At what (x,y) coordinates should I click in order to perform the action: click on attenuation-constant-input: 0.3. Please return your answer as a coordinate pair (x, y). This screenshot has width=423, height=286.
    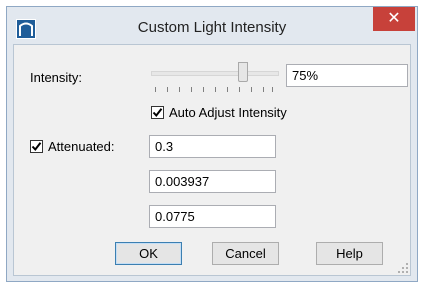
    Looking at the image, I should click on (212, 146).